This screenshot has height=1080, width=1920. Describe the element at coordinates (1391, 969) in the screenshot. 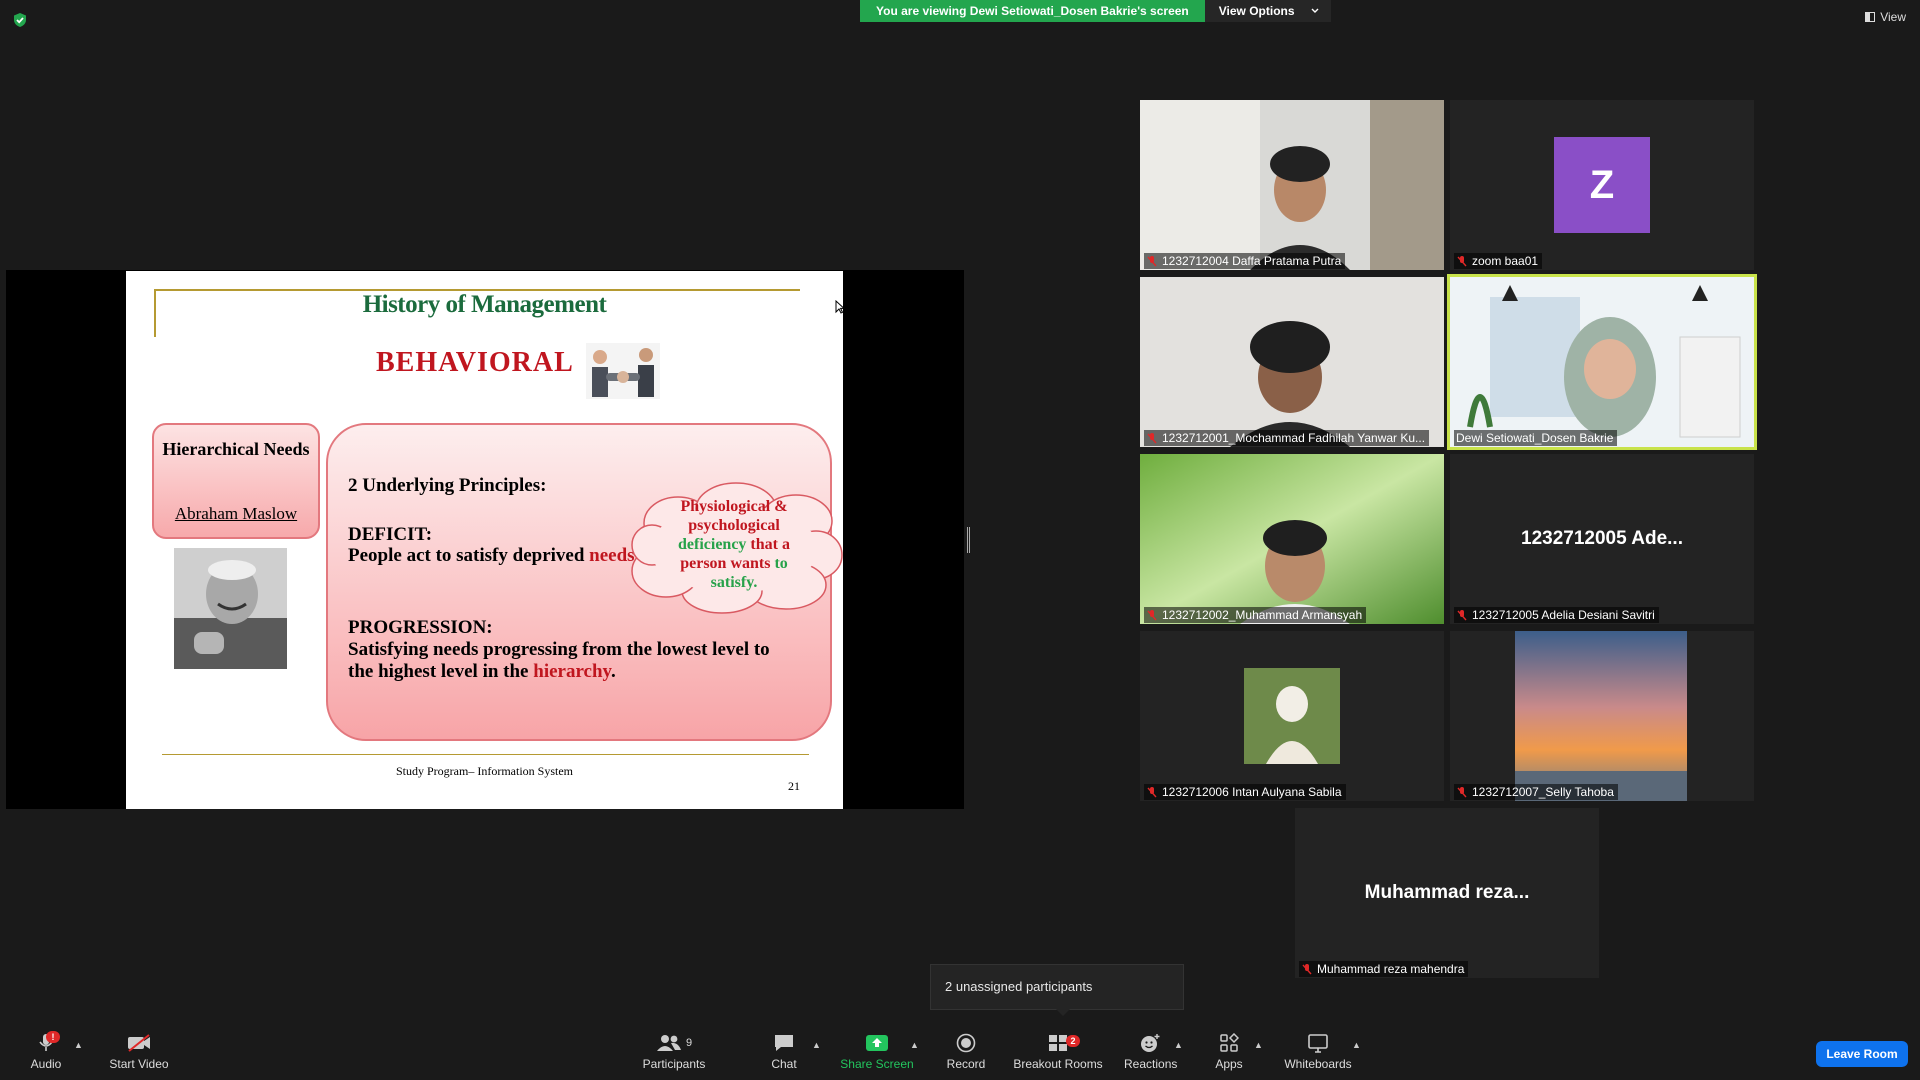

I see `participant-name-label: Muhammad reza mahendra` at that location.